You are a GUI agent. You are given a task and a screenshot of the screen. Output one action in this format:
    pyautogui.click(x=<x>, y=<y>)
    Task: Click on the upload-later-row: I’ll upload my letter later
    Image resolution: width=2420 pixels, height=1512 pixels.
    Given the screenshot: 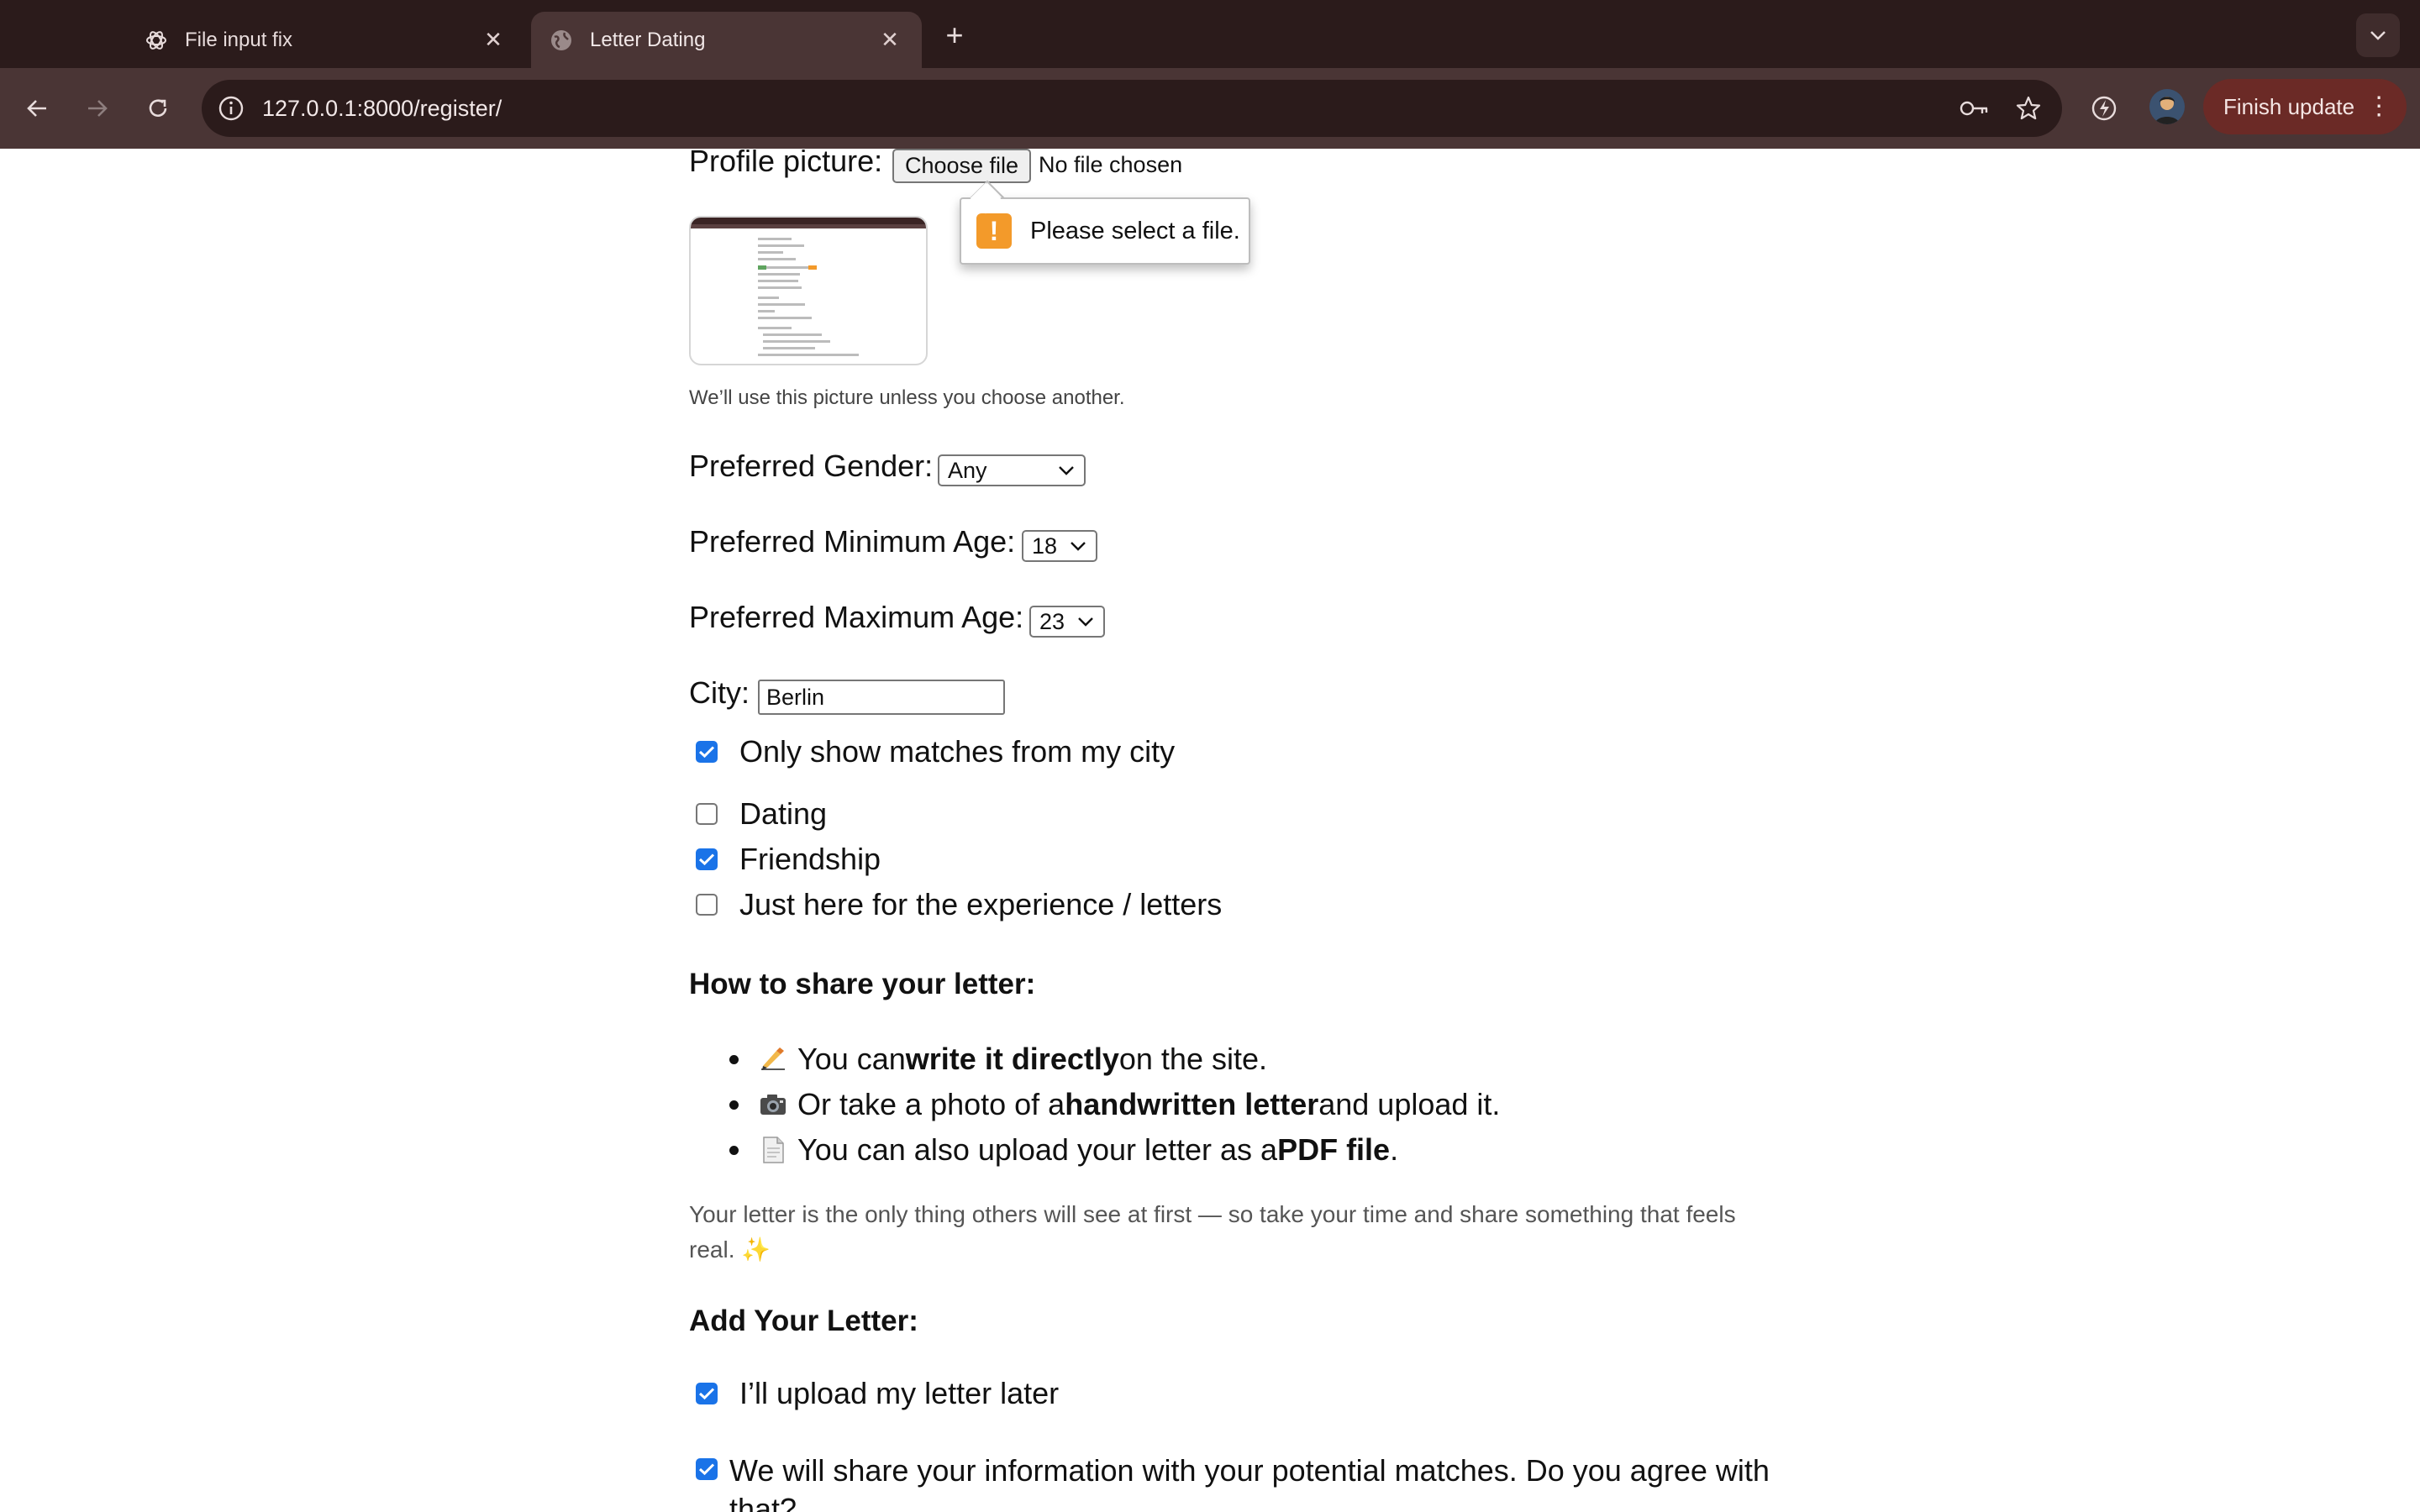 What is the action you would take?
    pyautogui.click(x=877, y=1393)
    